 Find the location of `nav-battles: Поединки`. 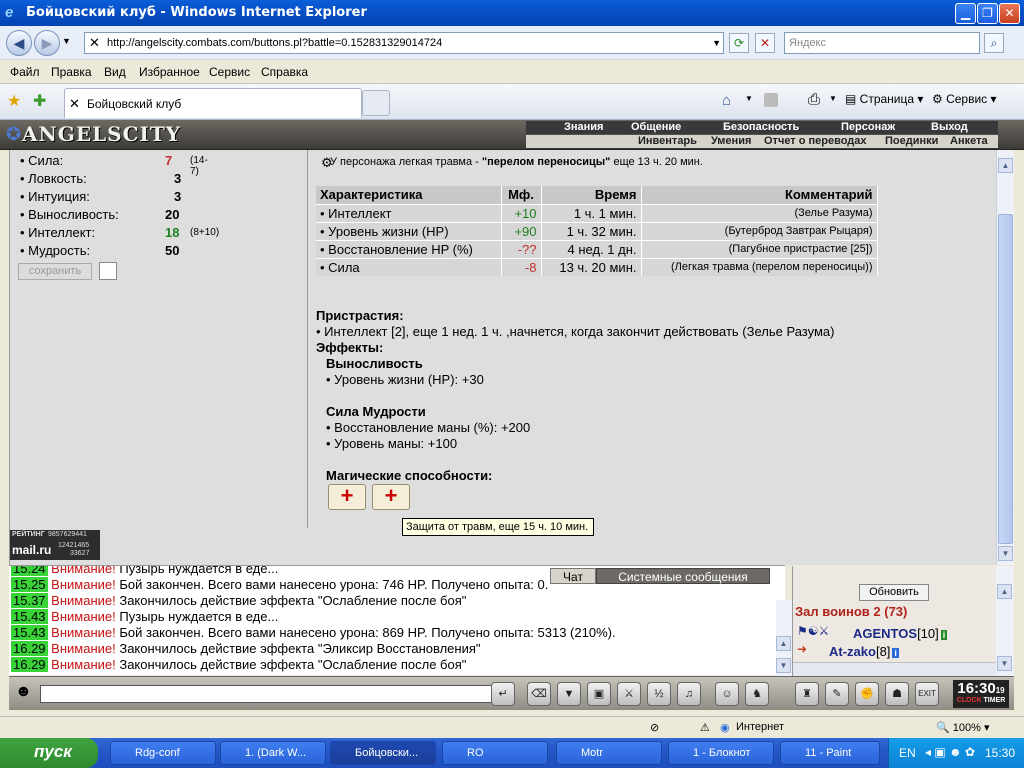

nav-battles: Поединки is located at coordinates (911, 141).